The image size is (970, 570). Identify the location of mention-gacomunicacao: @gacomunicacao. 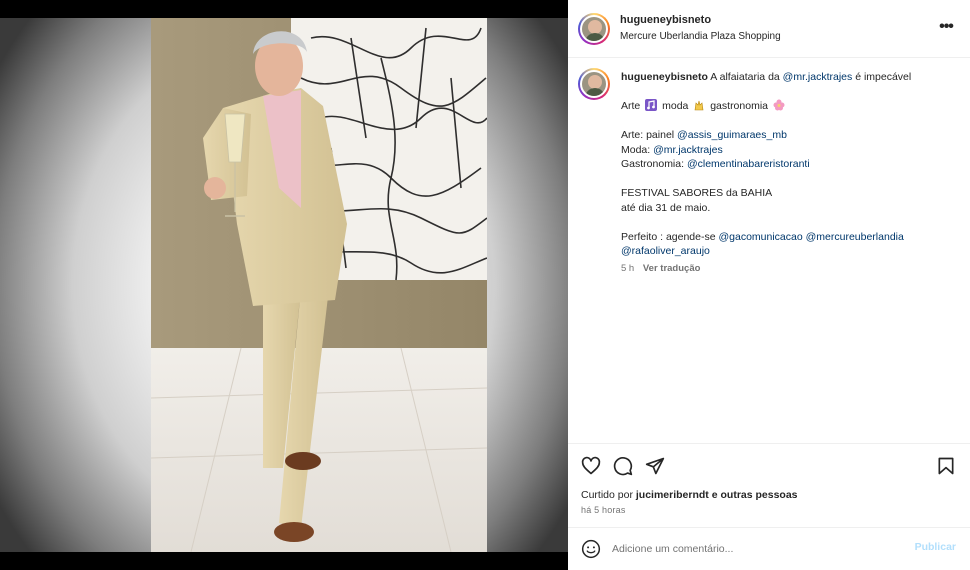
(760, 237).